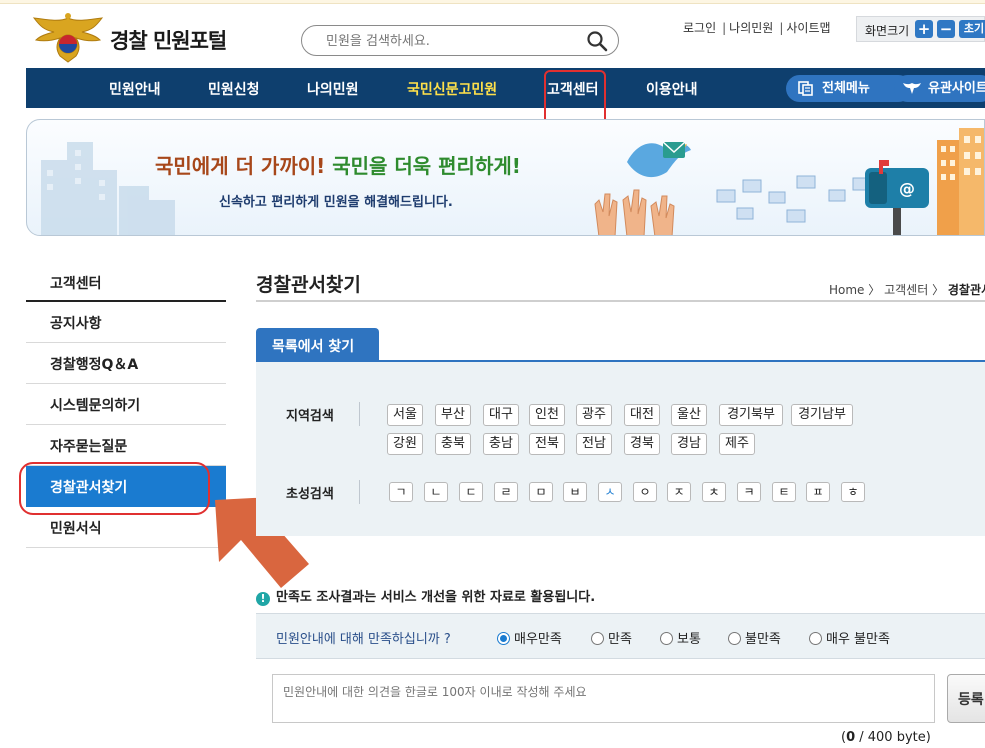 This screenshot has height=748, width=985. Describe the element at coordinates (114, 488) in the screenshot. I see `highlight-box-find-station` at that location.